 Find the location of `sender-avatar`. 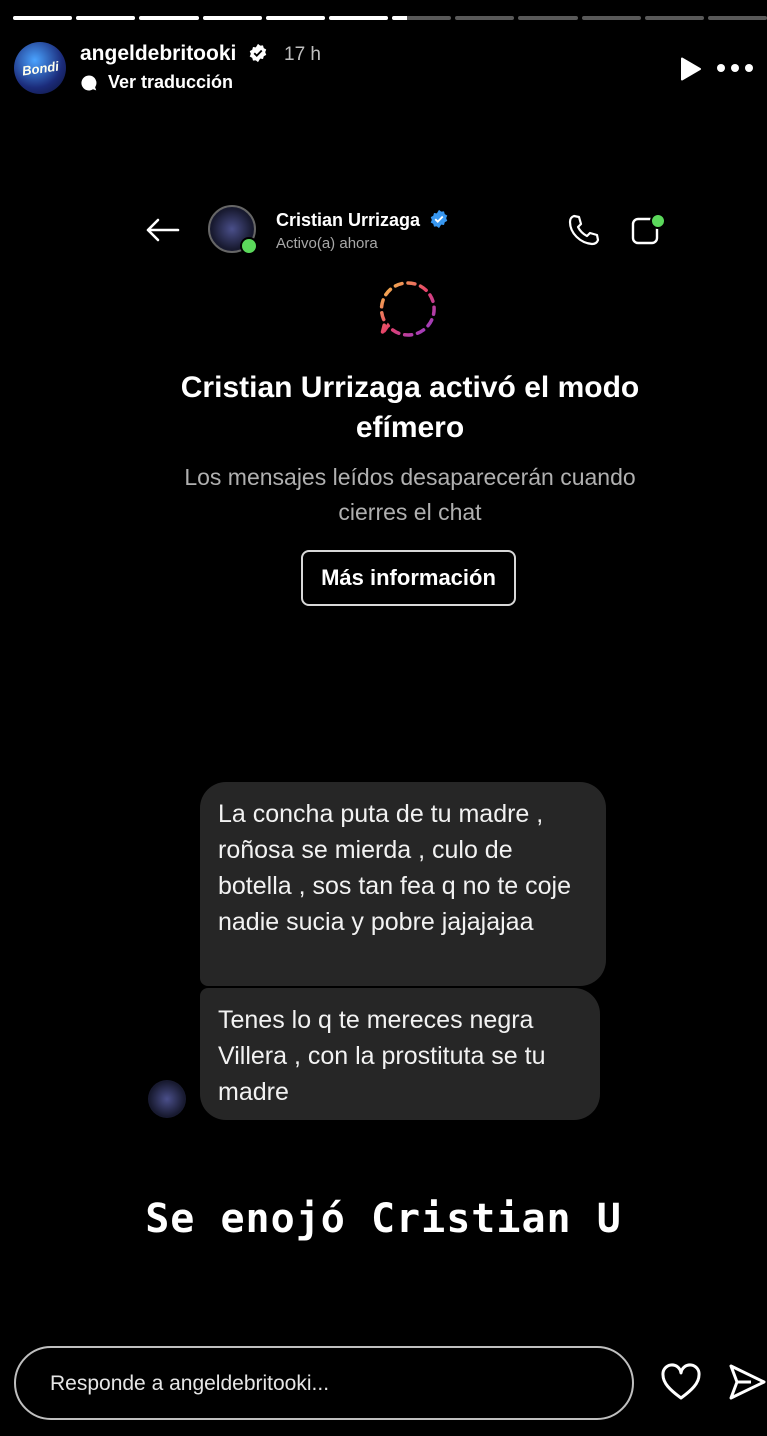

sender-avatar is located at coordinates (167, 1099).